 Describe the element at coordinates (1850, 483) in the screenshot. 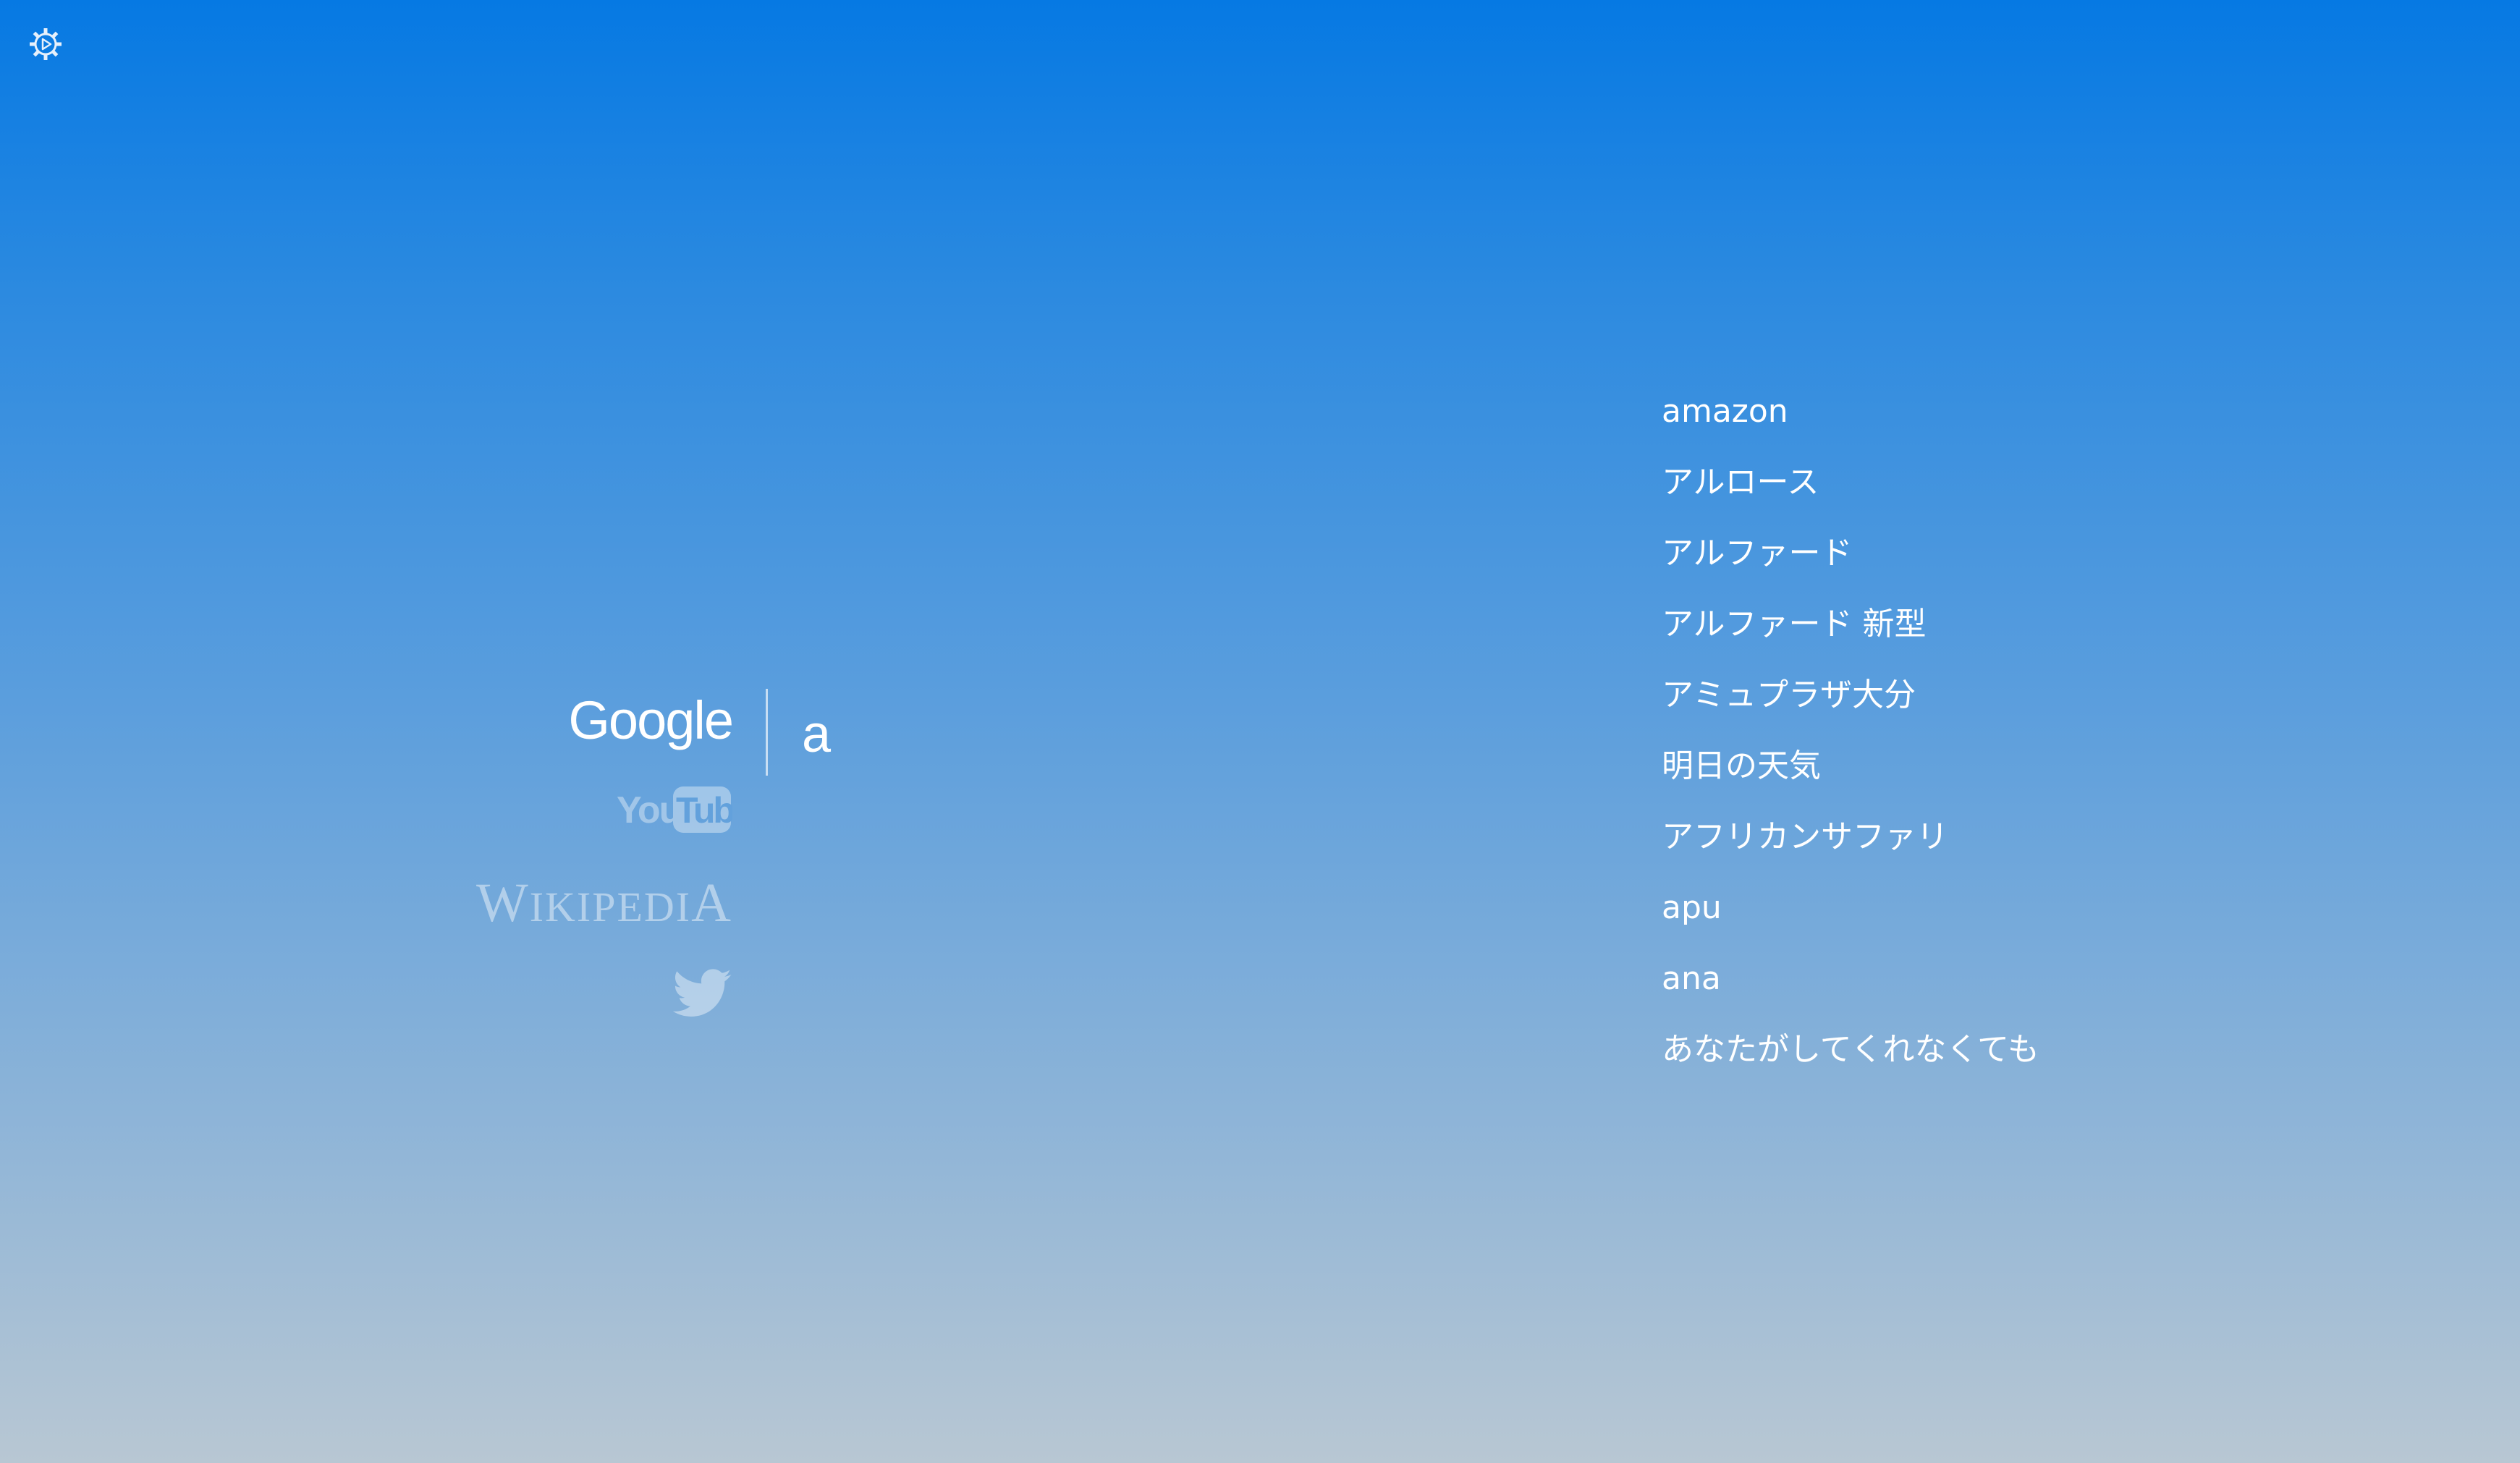

I see `suggestion-item: アルロース` at that location.